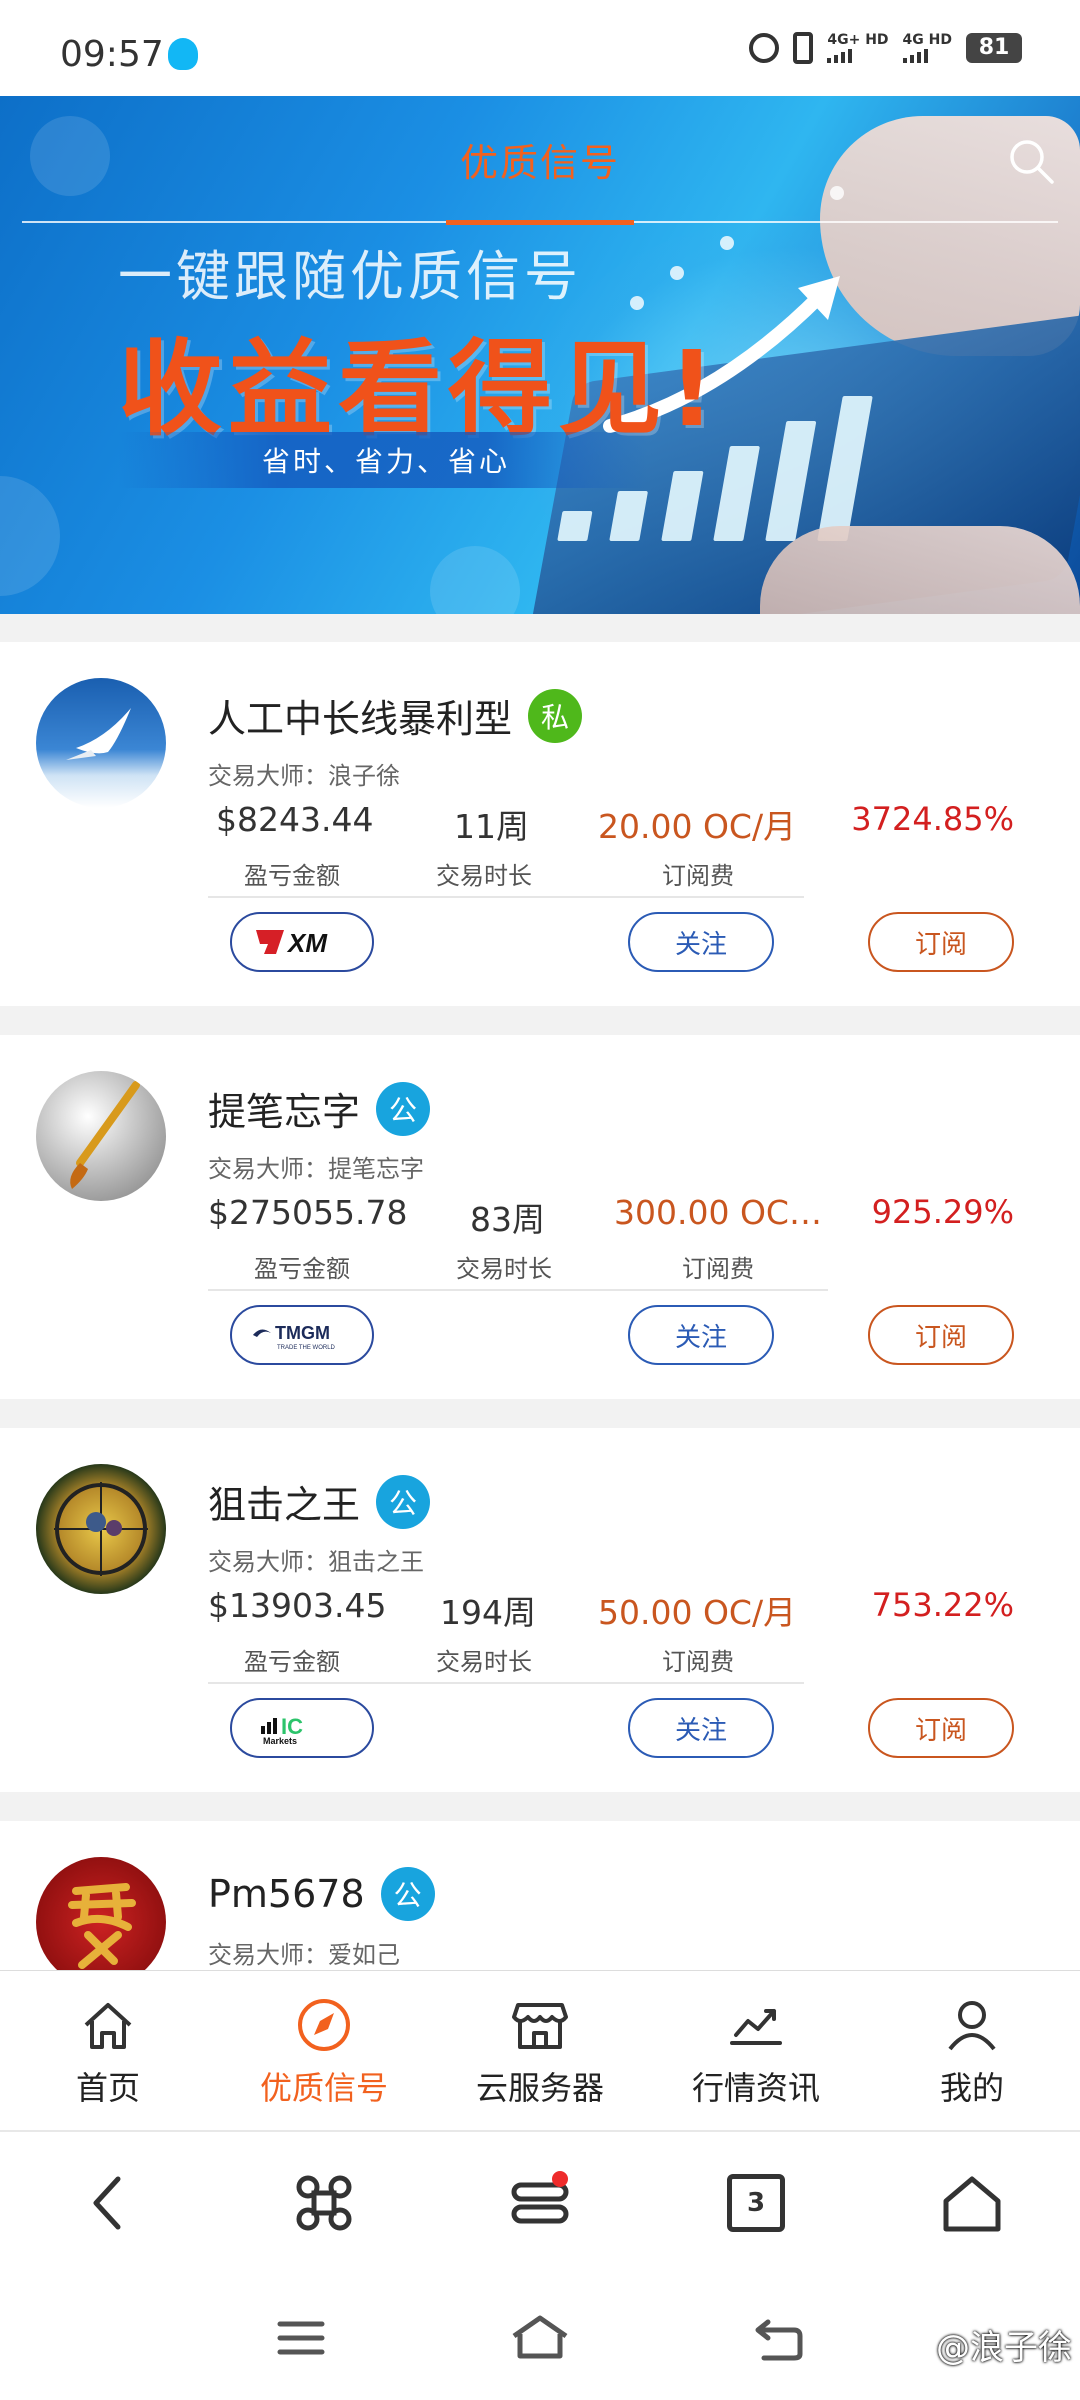  What do you see at coordinates (932, 819) in the screenshot?
I see `return-ratio: 3724.85%` at bounding box center [932, 819].